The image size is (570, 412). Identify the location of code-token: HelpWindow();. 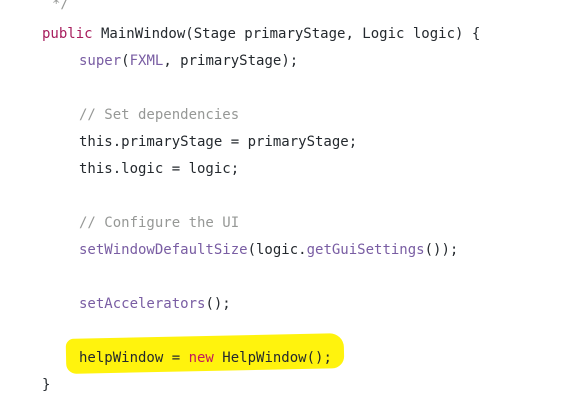
(272, 358).